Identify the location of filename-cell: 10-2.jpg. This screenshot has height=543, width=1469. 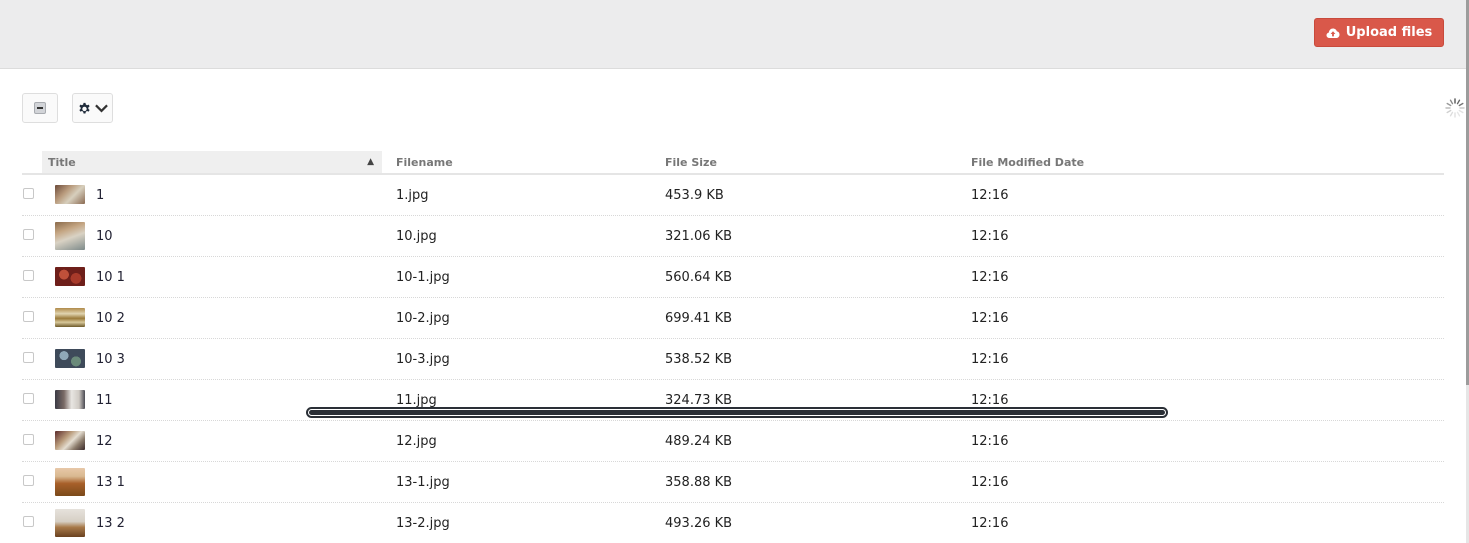
(423, 318).